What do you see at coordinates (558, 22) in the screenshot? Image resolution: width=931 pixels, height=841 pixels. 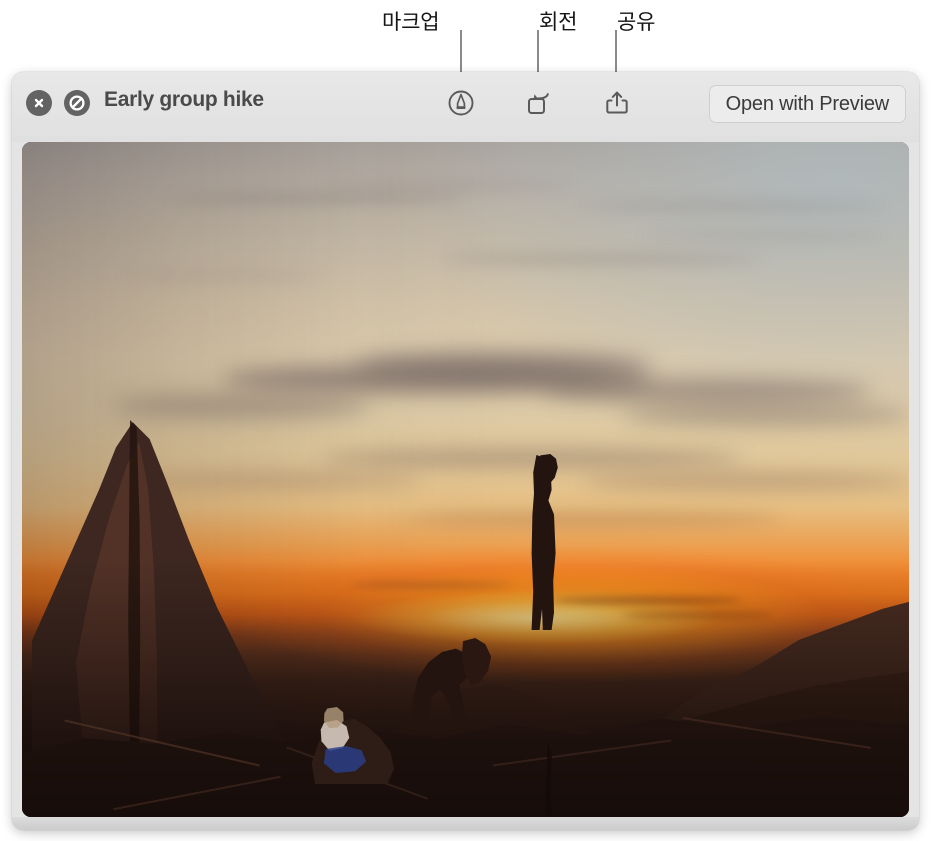 I see `callout-rotate-label: 회전` at bounding box center [558, 22].